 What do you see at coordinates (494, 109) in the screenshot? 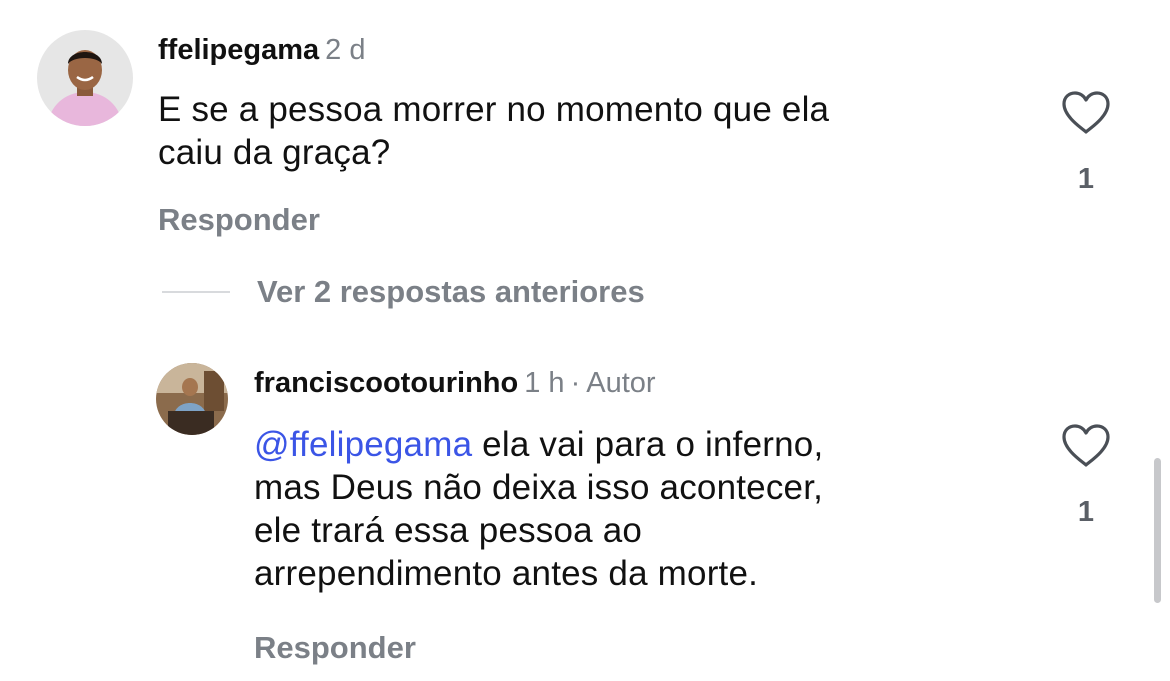
I see `comment-text-line: E se a pessoa morrer no momento que ela` at bounding box center [494, 109].